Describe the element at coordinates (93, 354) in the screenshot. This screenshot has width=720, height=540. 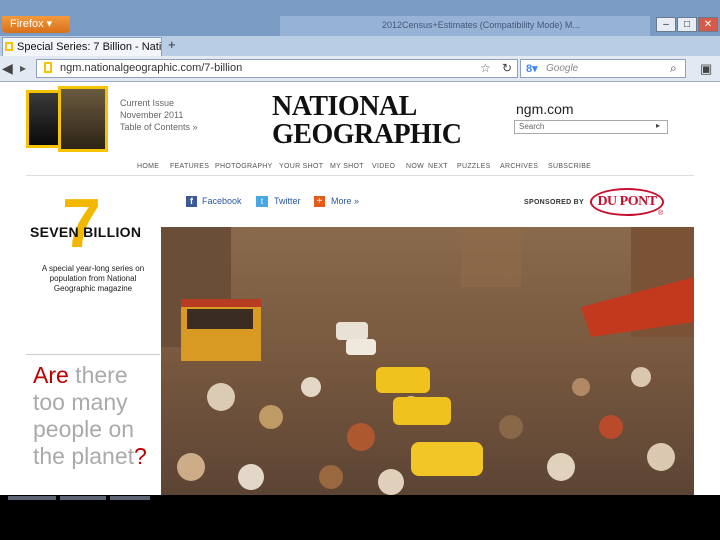
I see `sidebar-divider` at that location.